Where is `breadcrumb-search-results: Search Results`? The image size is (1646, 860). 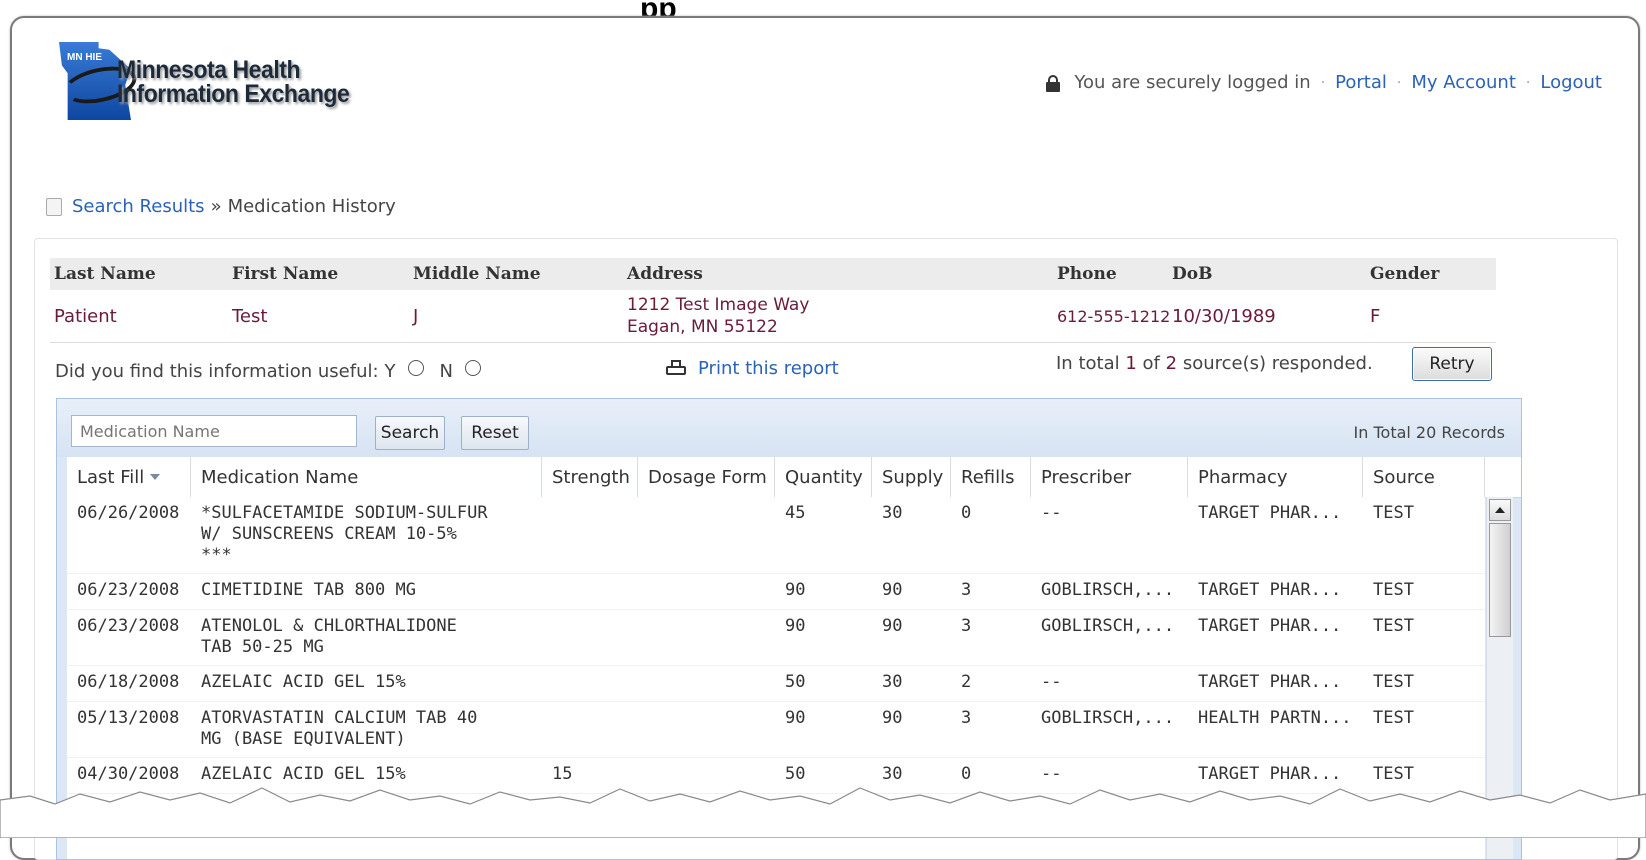
breadcrumb-search-results: Search Results is located at coordinates (138, 206).